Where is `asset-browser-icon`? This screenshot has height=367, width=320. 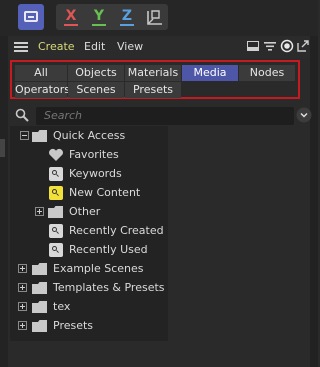 asset-browser-icon is located at coordinates (31, 17).